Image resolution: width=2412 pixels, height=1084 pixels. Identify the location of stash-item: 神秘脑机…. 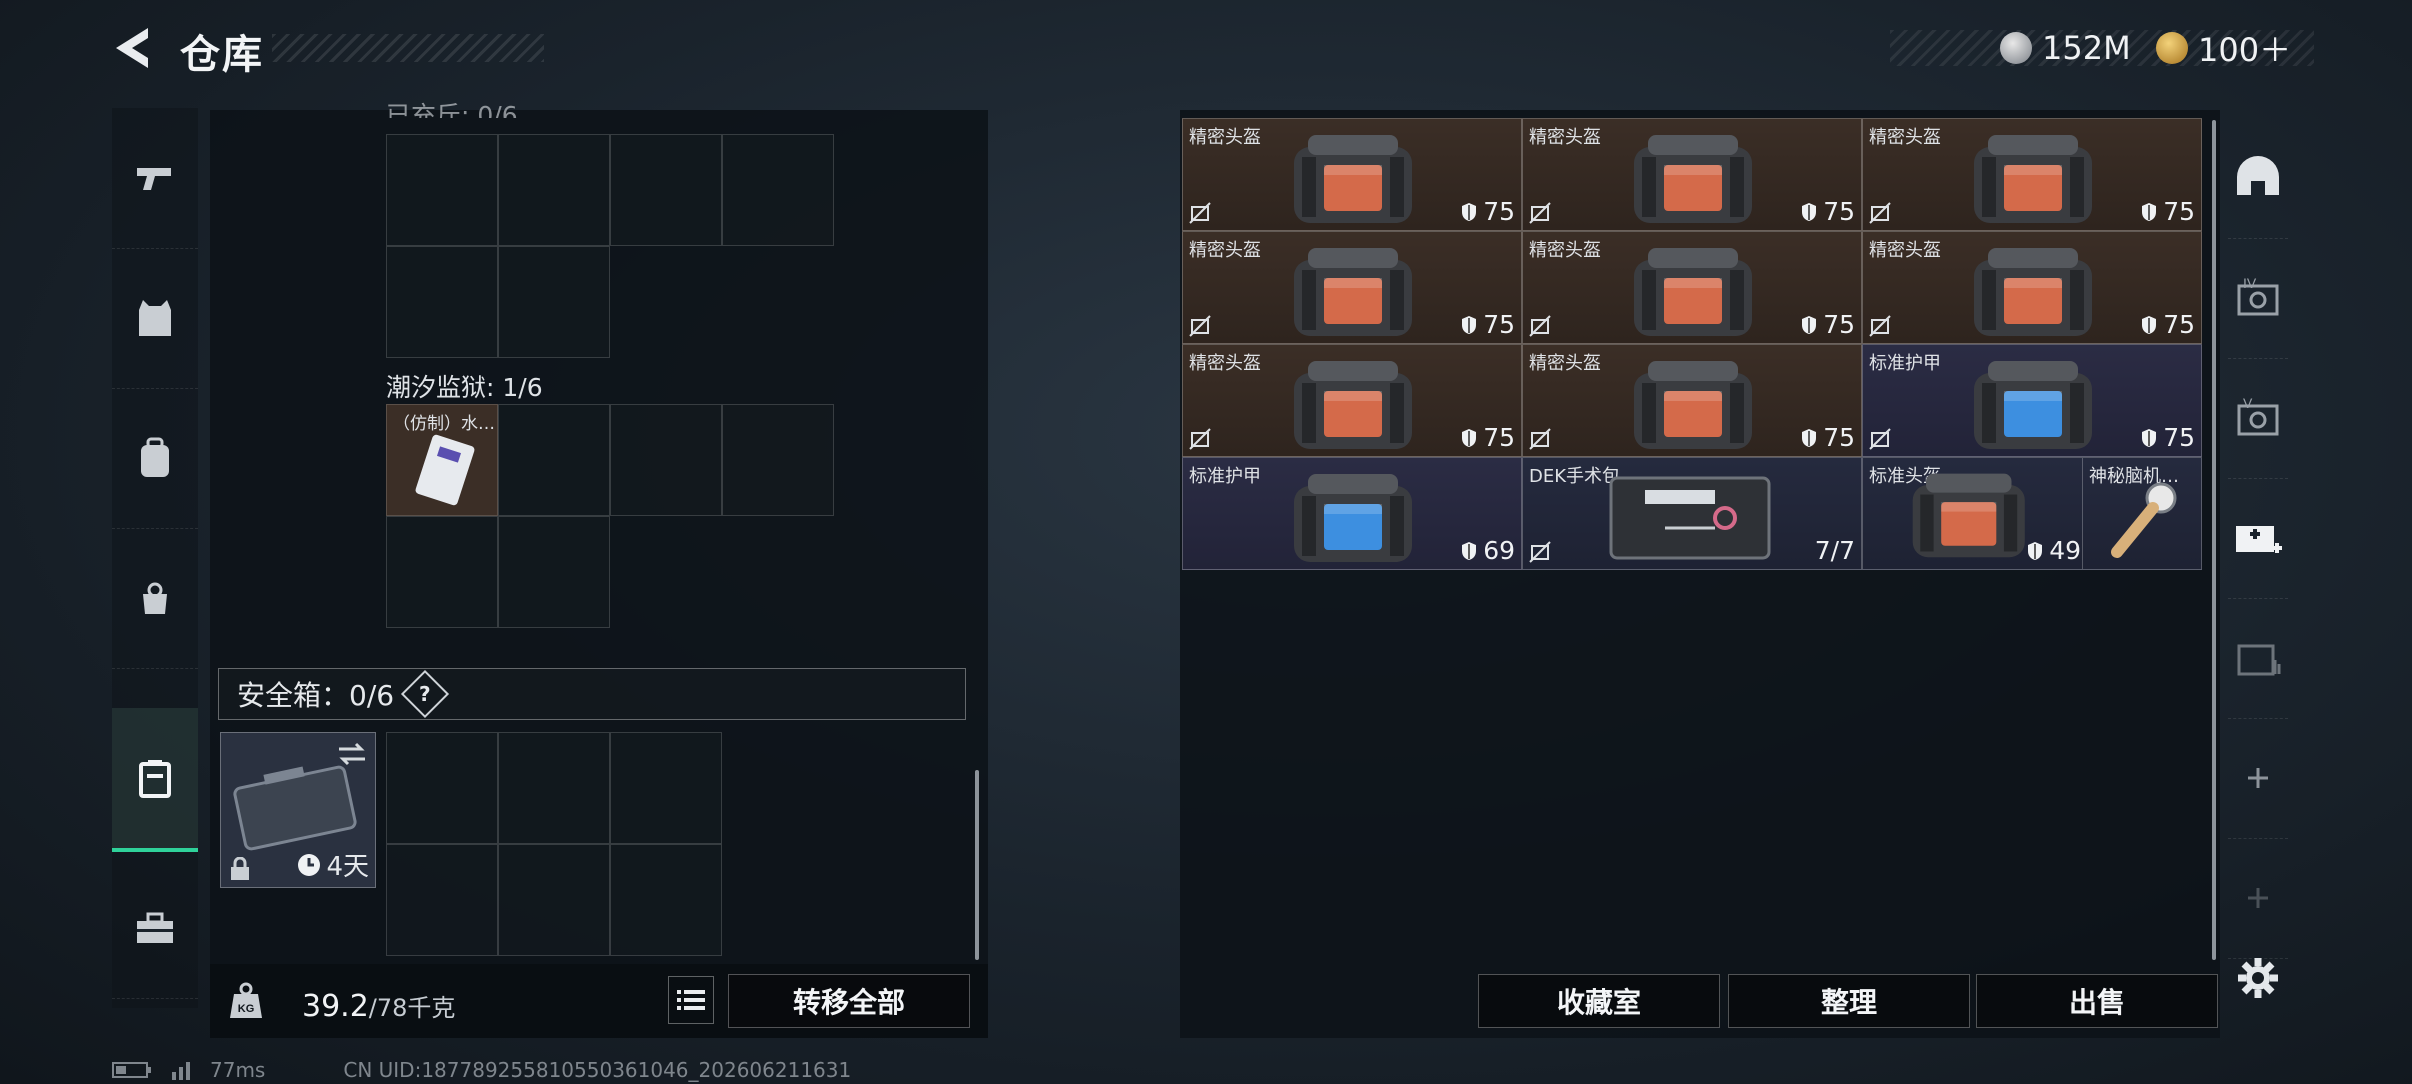
(2142, 513).